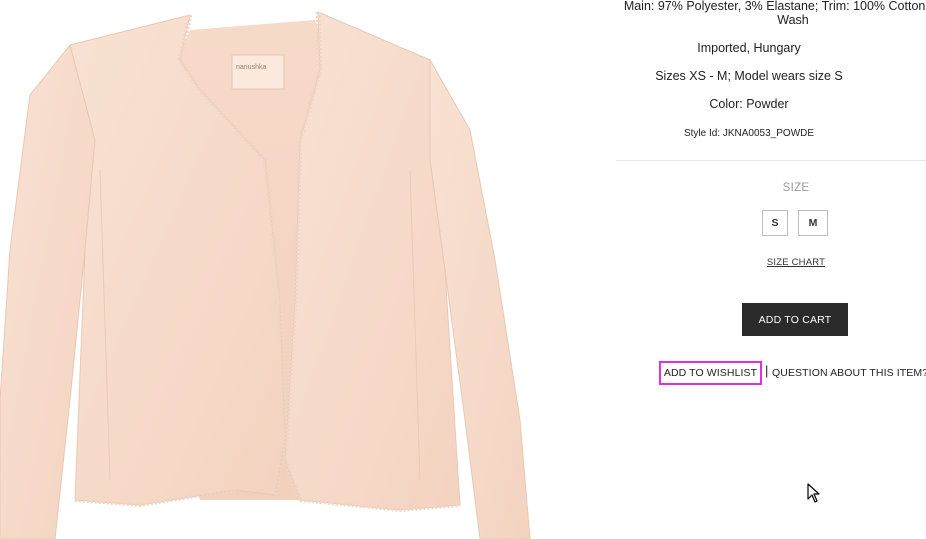  Describe the element at coordinates (710, 373) in the screenshot. I see `add-to-wishlist-link: ADD TO WISHLIST` at that location.